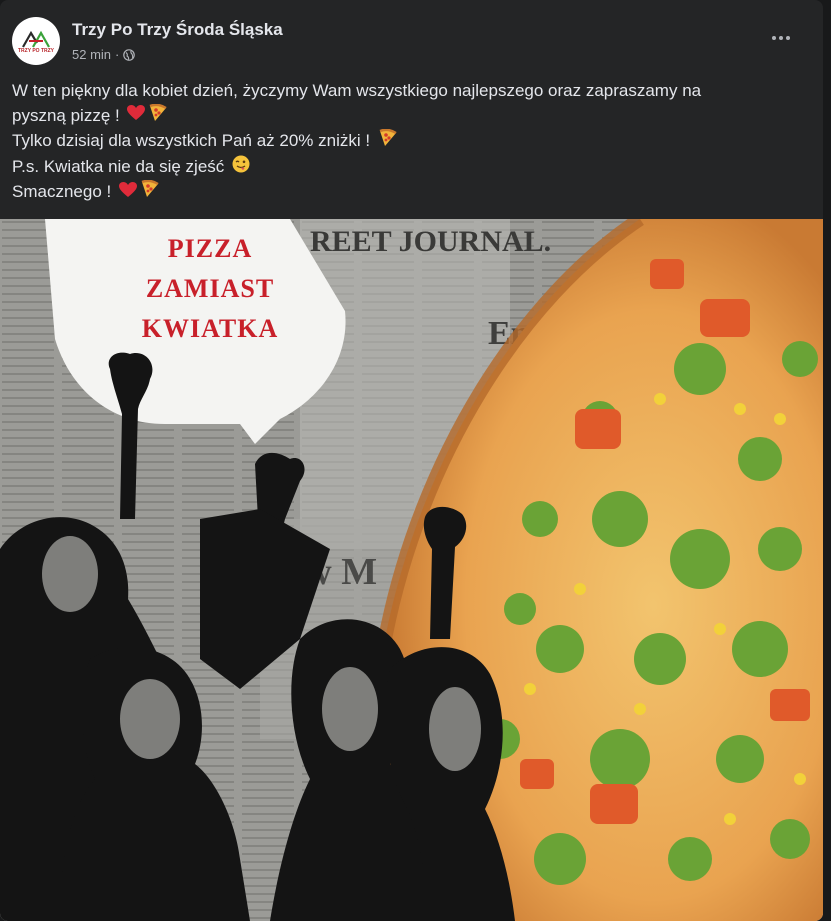 The image size is (831, 921). Describe the element at coordinates (91, 54) in the screenshot. I see `timestamp: 52 min` at that location.